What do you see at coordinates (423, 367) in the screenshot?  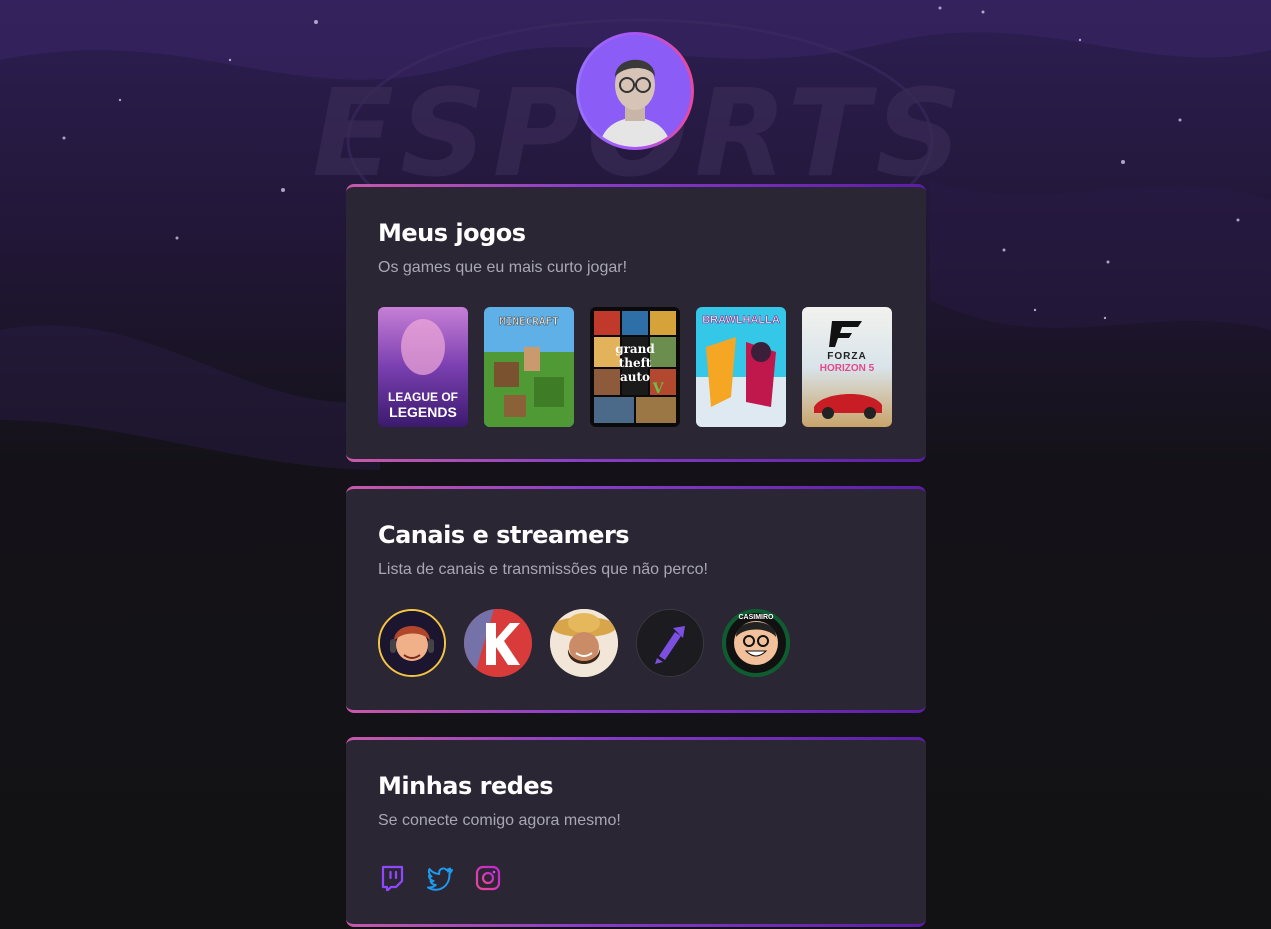 I see `game-cover-league-of-legends: LEAGUE OF LEGENDS` at bounding box center [423, 367].